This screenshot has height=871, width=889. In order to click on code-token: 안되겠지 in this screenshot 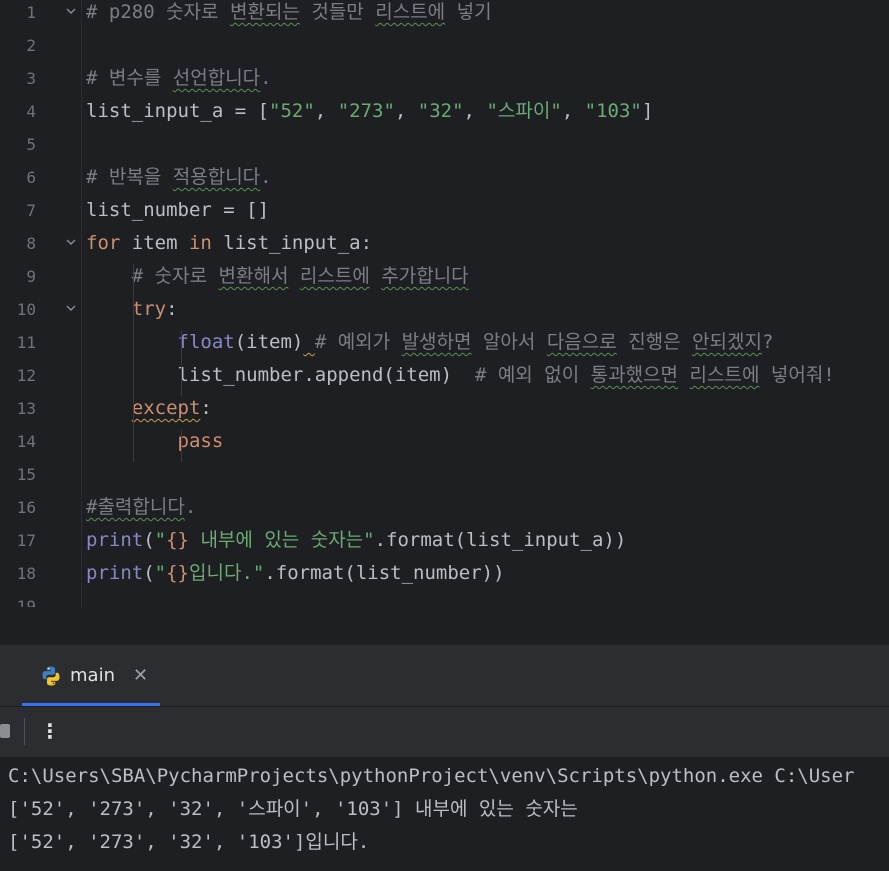, I will do `click(727, 342)`.